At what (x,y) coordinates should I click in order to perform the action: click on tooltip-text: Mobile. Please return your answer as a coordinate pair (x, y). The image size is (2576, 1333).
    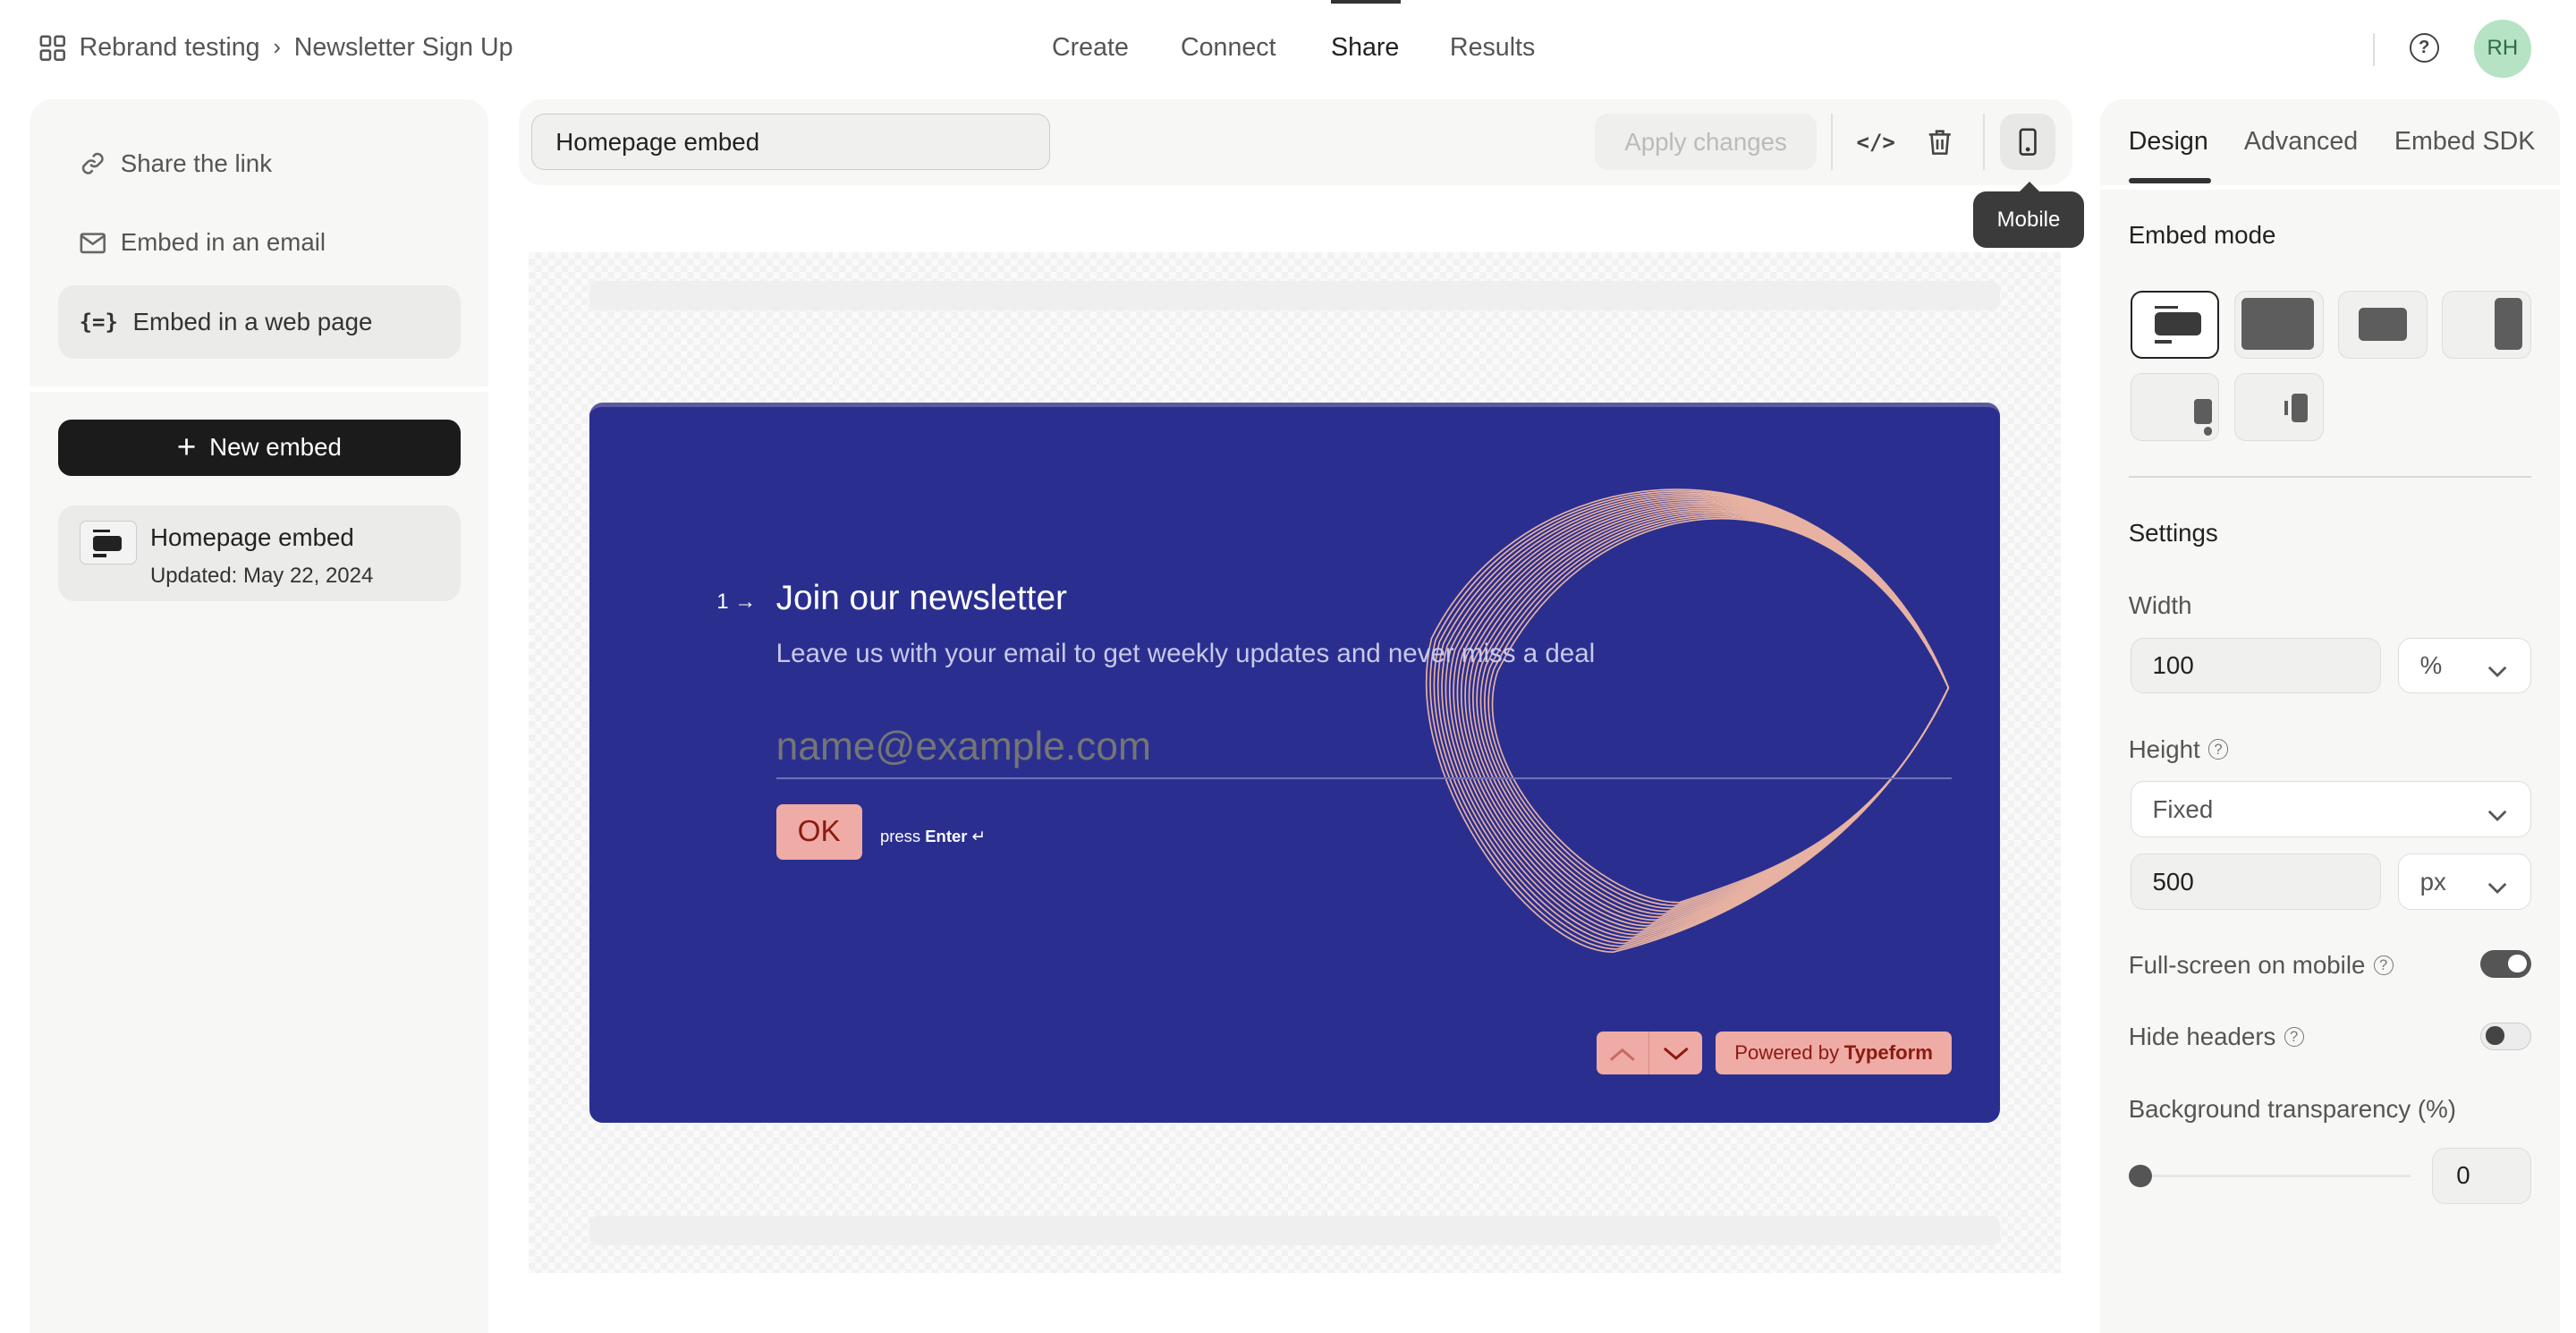
    Looking at the image, I should click on (2028, 219).